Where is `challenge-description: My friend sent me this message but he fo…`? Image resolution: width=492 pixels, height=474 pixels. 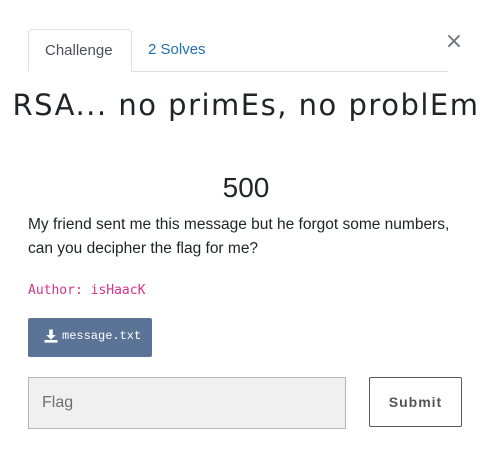
challenge-description: My friend sent me this message but he fo… is located at coordinates (239, 236).